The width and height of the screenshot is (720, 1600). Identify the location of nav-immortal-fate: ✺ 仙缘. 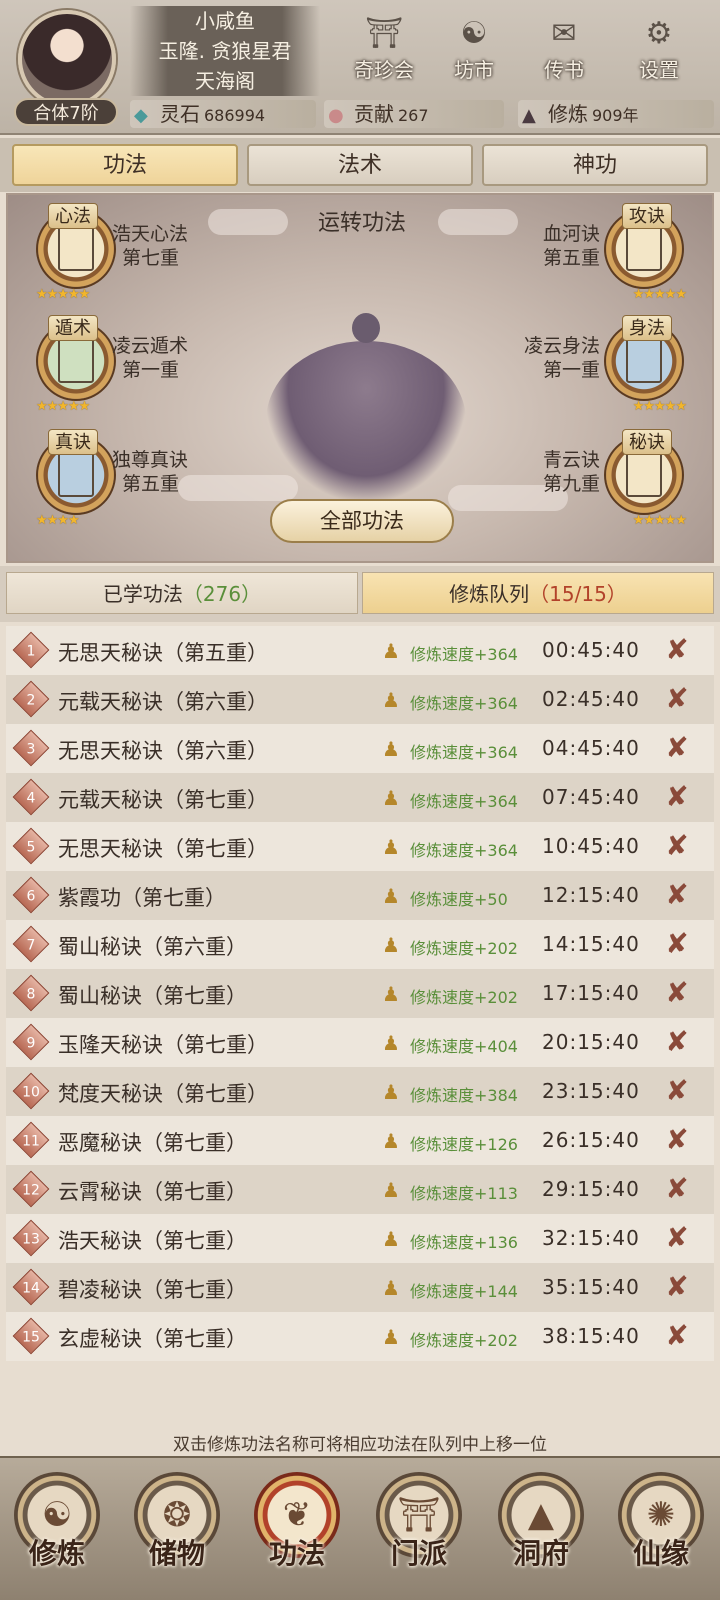
(661, 1531).